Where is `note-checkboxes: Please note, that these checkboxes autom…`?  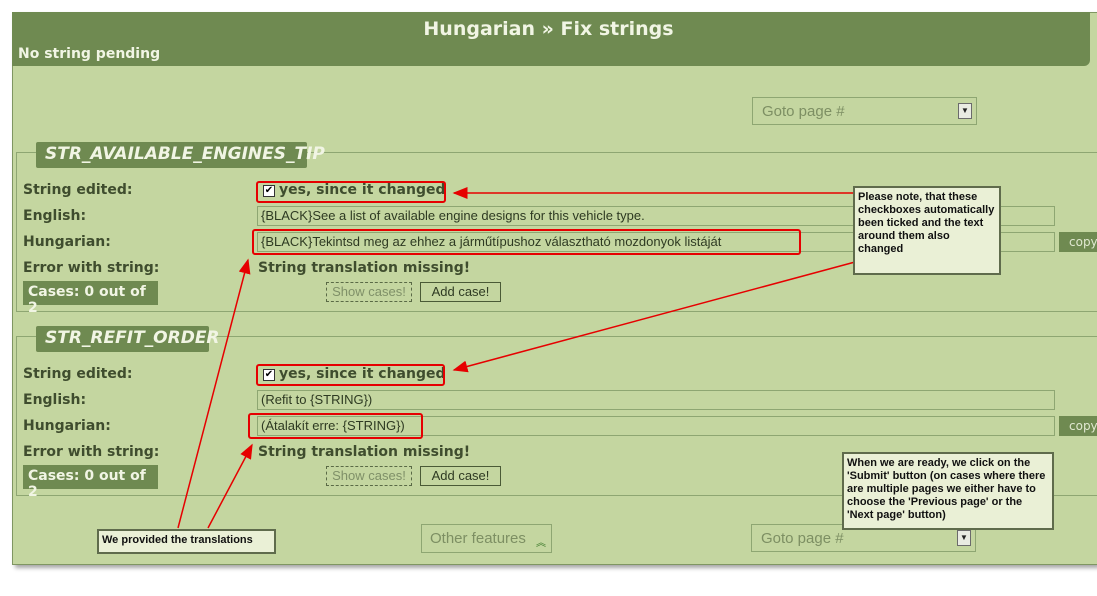 note-checkboxes: Please note, that these checkboxes autom… is located at coordinates (927, 230).